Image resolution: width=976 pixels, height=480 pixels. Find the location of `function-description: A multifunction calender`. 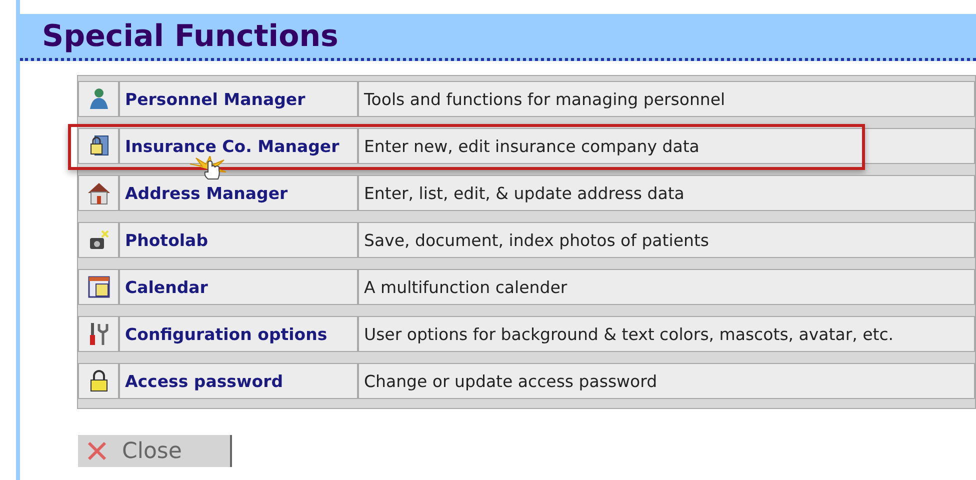

function-description: A multifunction calender is located at coordinates (466, 287).